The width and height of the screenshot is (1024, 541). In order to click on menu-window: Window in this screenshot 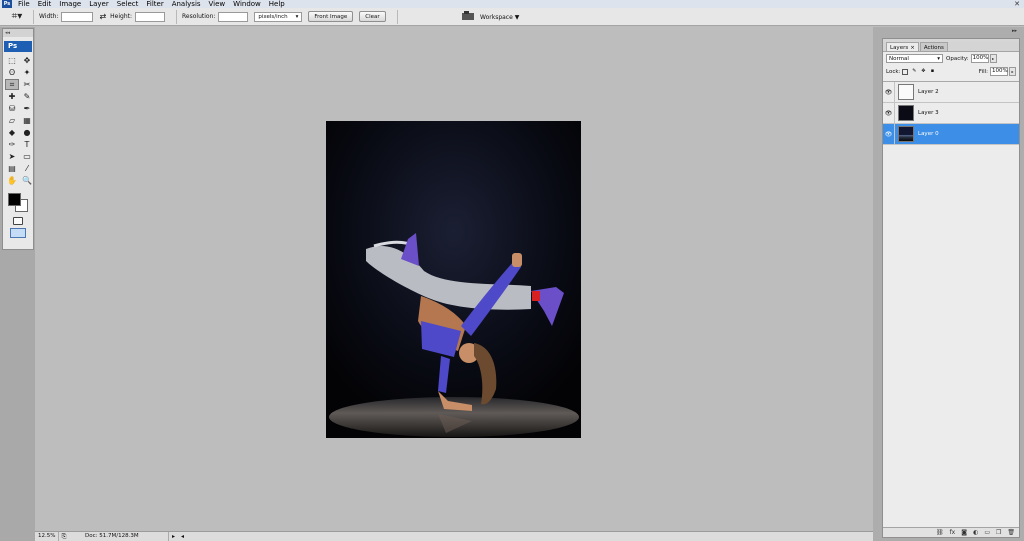, I will do `click(248, 4)`.